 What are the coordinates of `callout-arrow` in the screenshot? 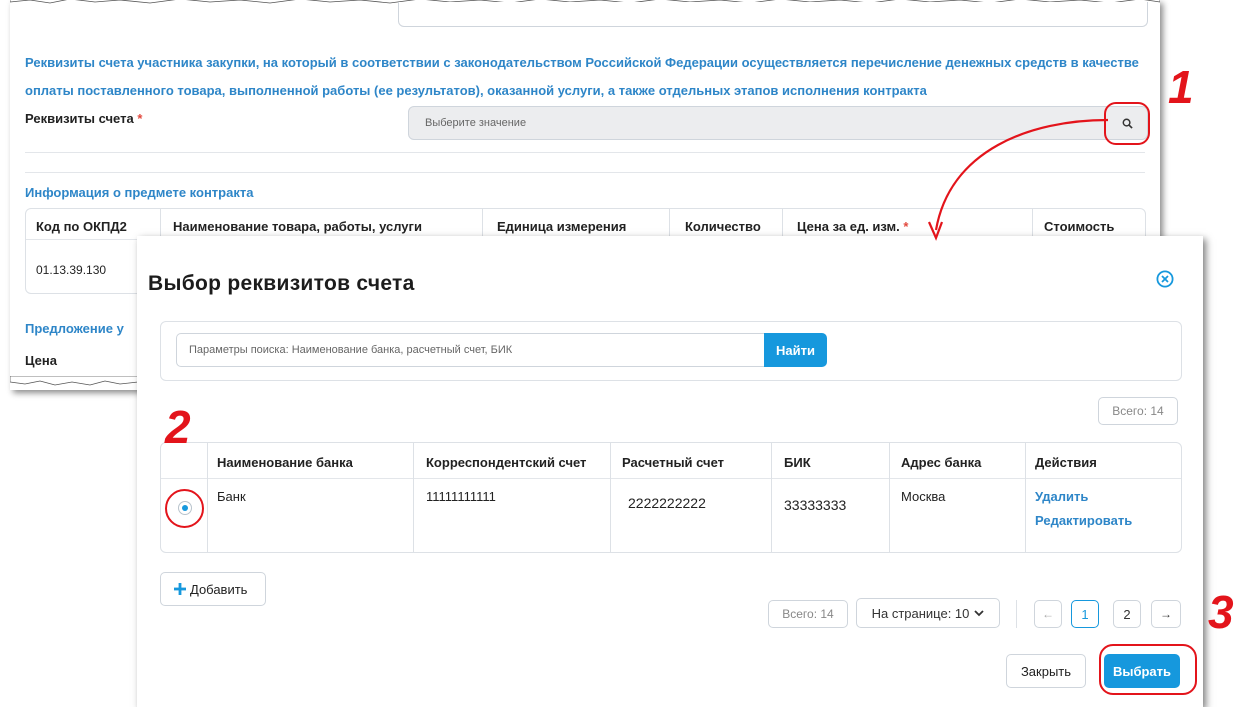 It's located at (1018, 179).